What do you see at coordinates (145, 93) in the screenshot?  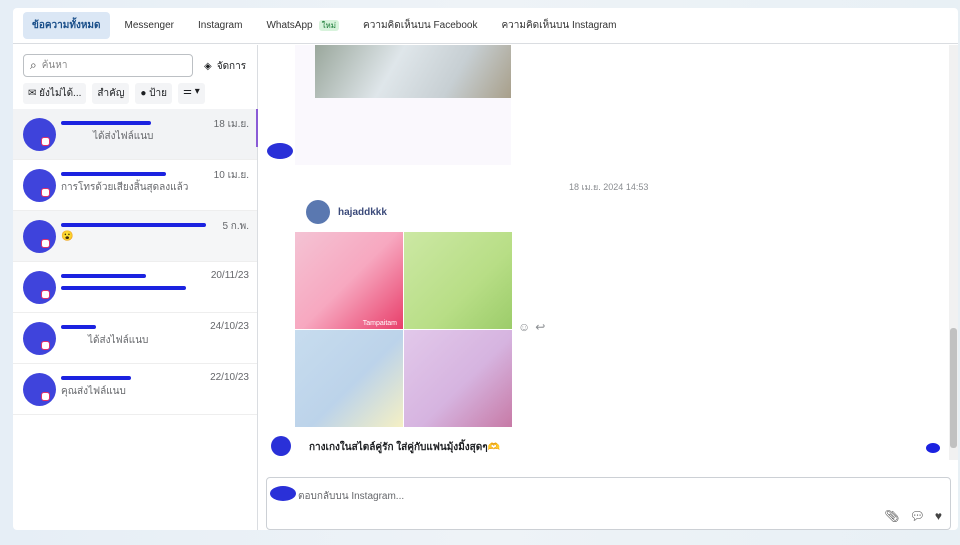 I see `tag-icon: ●` at bounding box center [145, 93].